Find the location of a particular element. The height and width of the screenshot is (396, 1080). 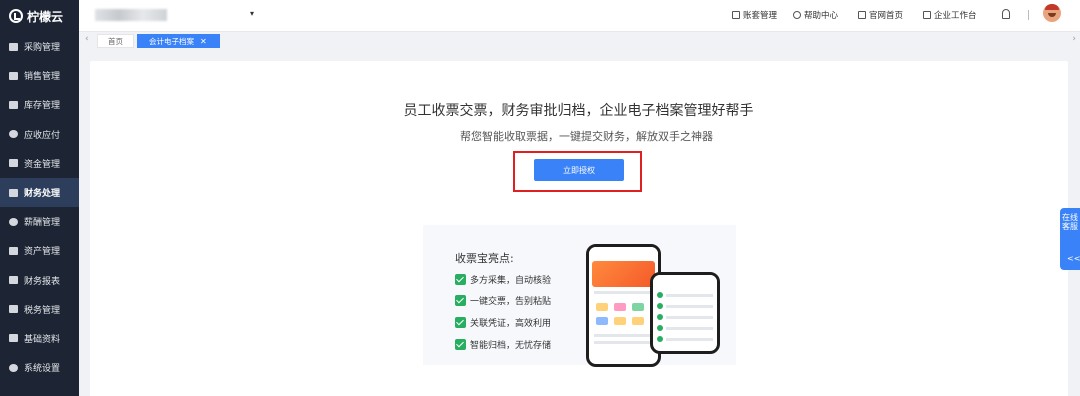

chevron-left-icon: ‹ is located at coordinates (87, 39).